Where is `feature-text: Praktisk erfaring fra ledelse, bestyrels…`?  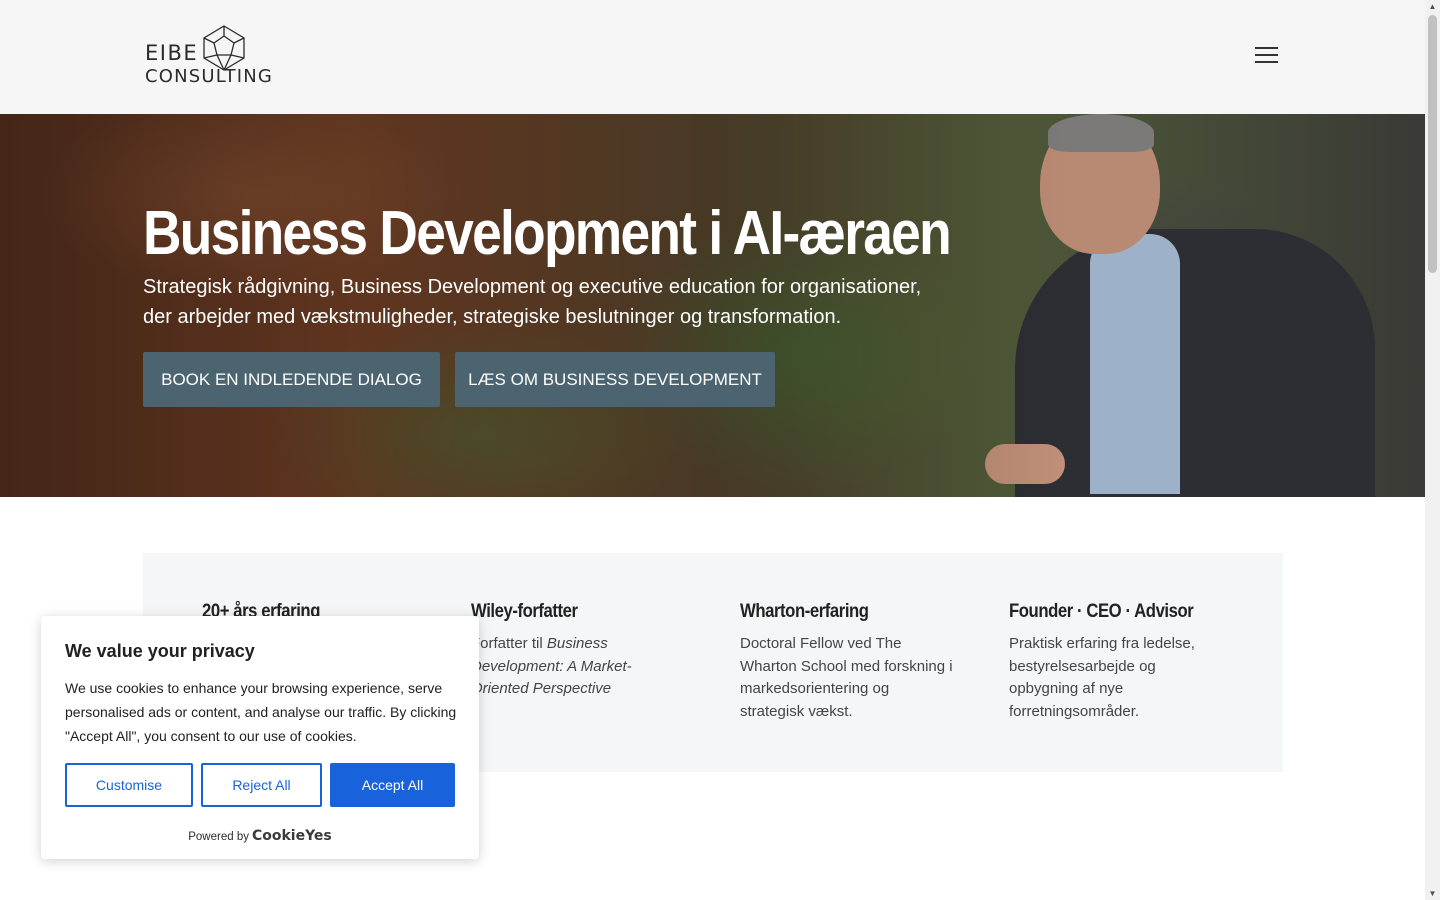 feature-text: Praktisk erfaring fra ledelse, bestyrels… is located at coordinates (1102, 677).